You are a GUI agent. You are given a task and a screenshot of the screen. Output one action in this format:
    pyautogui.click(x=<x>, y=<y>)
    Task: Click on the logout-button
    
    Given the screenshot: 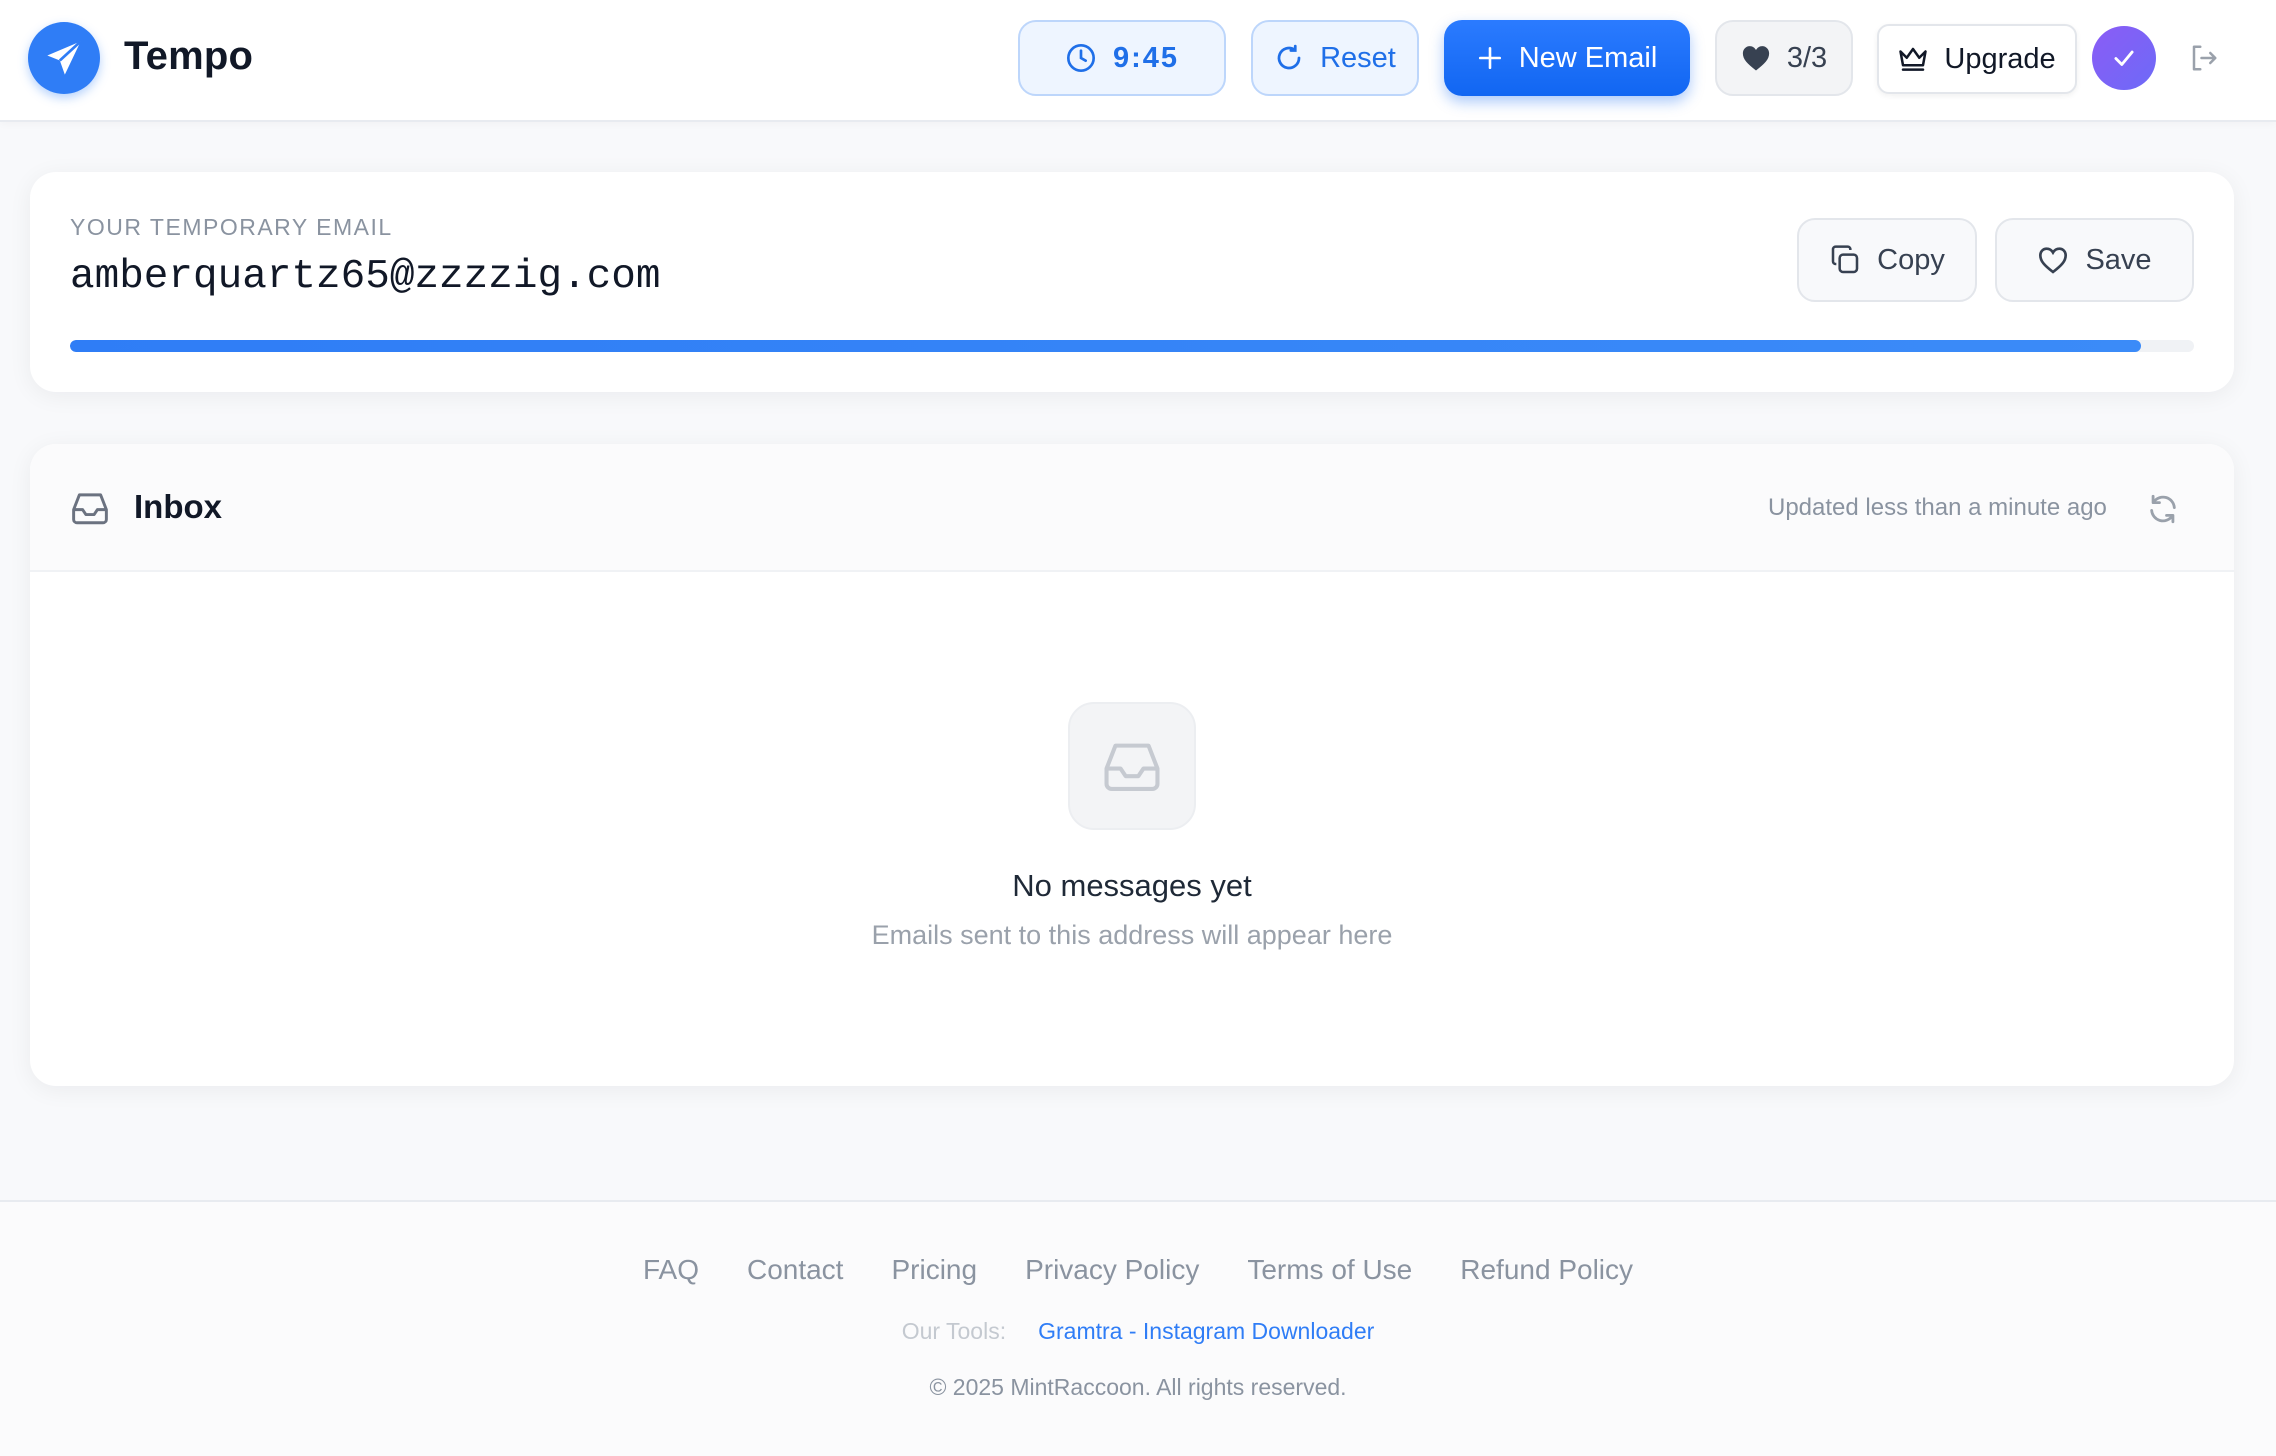 What is the action you would take?
    pyautogui.click(x=2204, y=58)
    